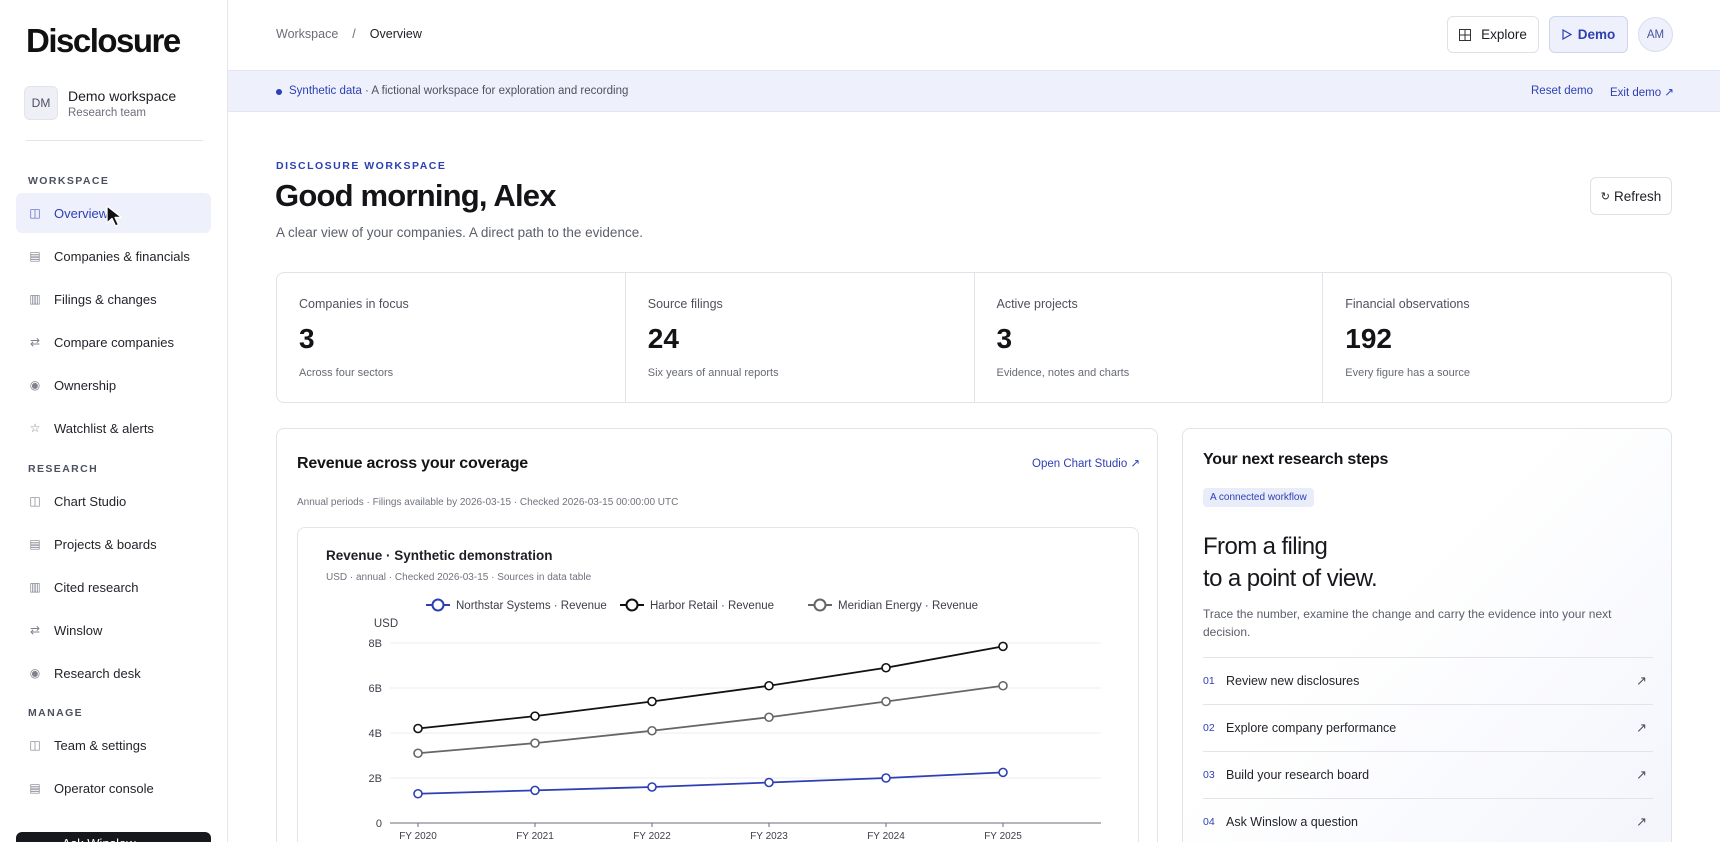 The height and width of the screenshot is (842, 1720). Describe the element at coordinates (113, 837) in the screenshot. I see `ask-winslow-button: Ask Winslow` at that location.